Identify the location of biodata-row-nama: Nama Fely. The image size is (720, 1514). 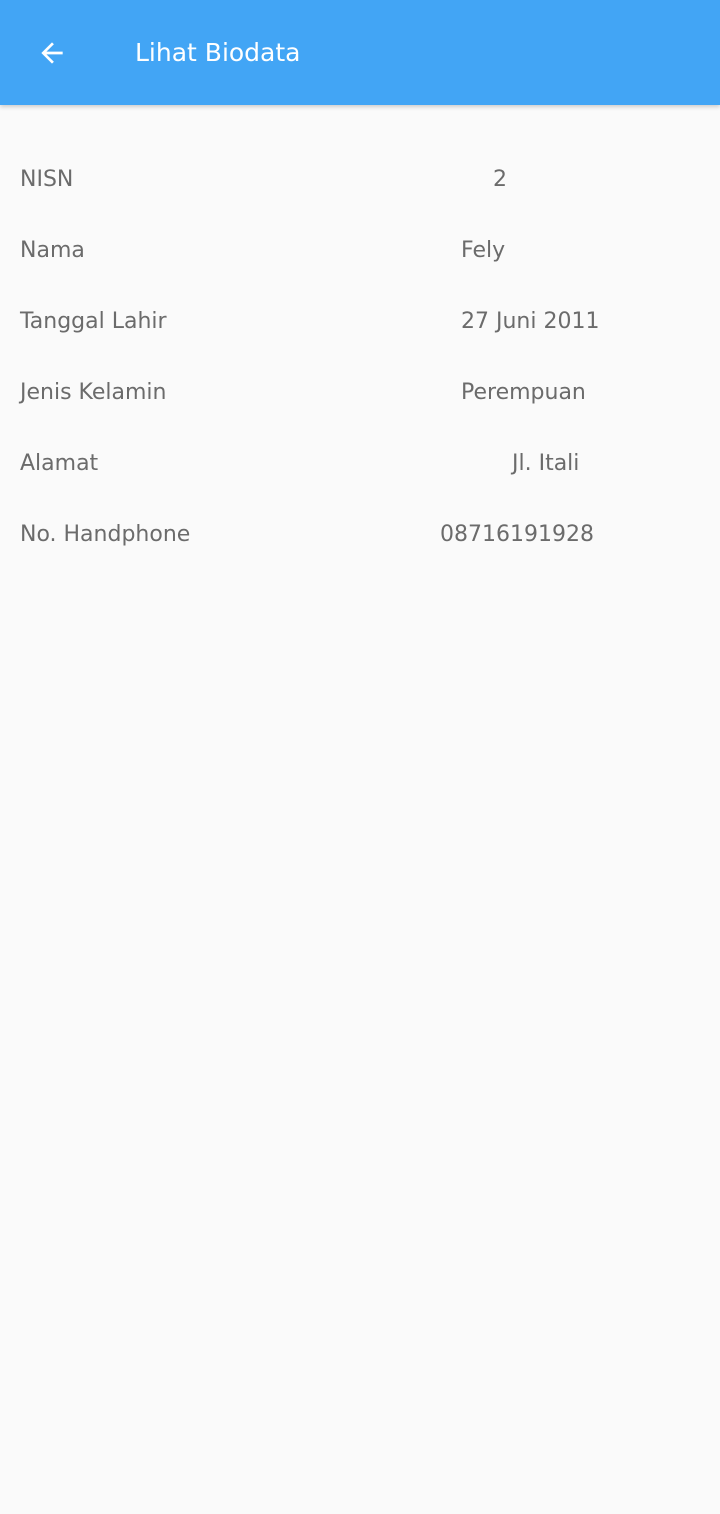
(360, 250).